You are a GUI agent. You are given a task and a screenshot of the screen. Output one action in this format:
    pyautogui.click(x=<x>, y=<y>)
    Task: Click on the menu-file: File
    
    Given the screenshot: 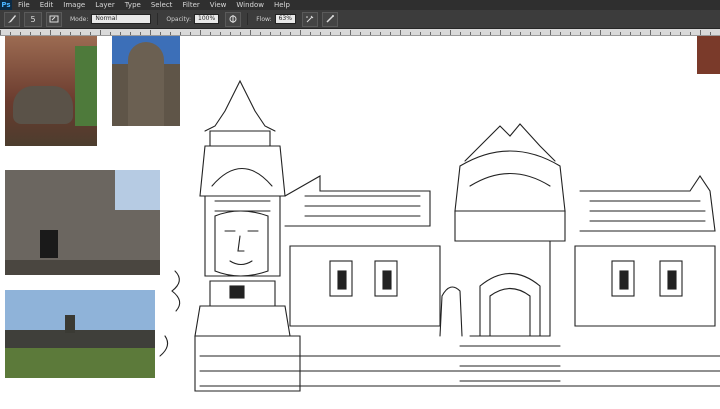 What is the action you would take?
    pyautogui.click(x=24, y=5)
    